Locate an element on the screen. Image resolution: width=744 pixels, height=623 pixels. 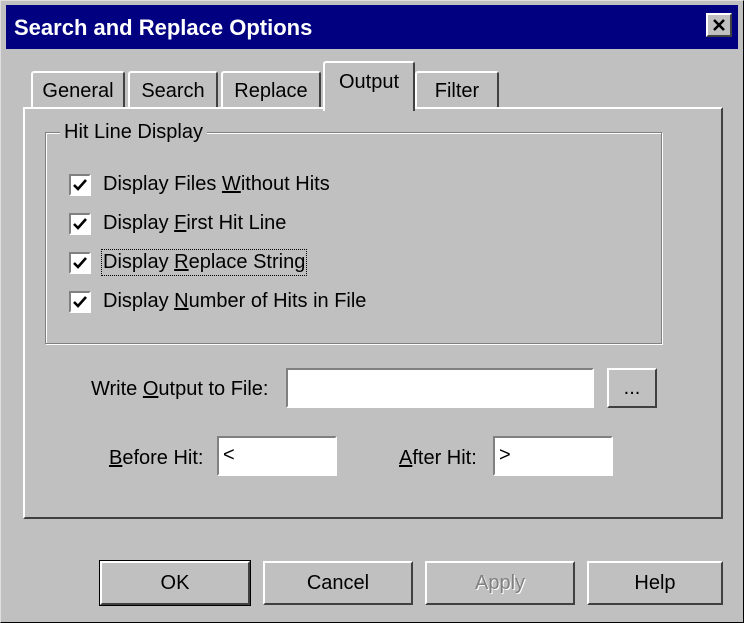
tab-output: Output is located at coordinates (369, 86).